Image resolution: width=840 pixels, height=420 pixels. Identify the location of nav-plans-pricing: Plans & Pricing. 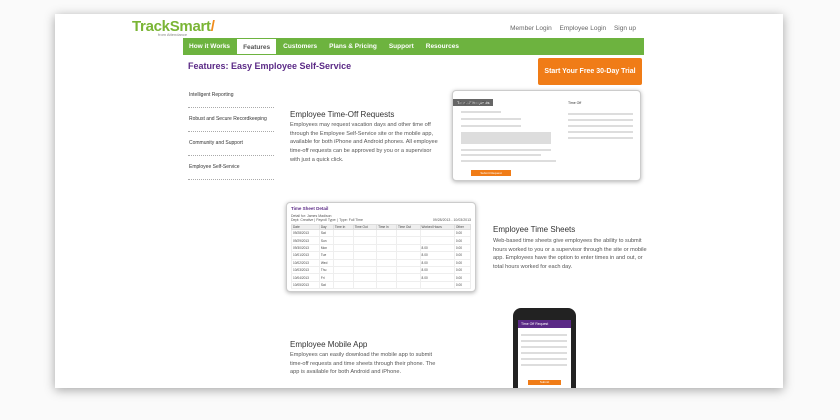
(353, 46).